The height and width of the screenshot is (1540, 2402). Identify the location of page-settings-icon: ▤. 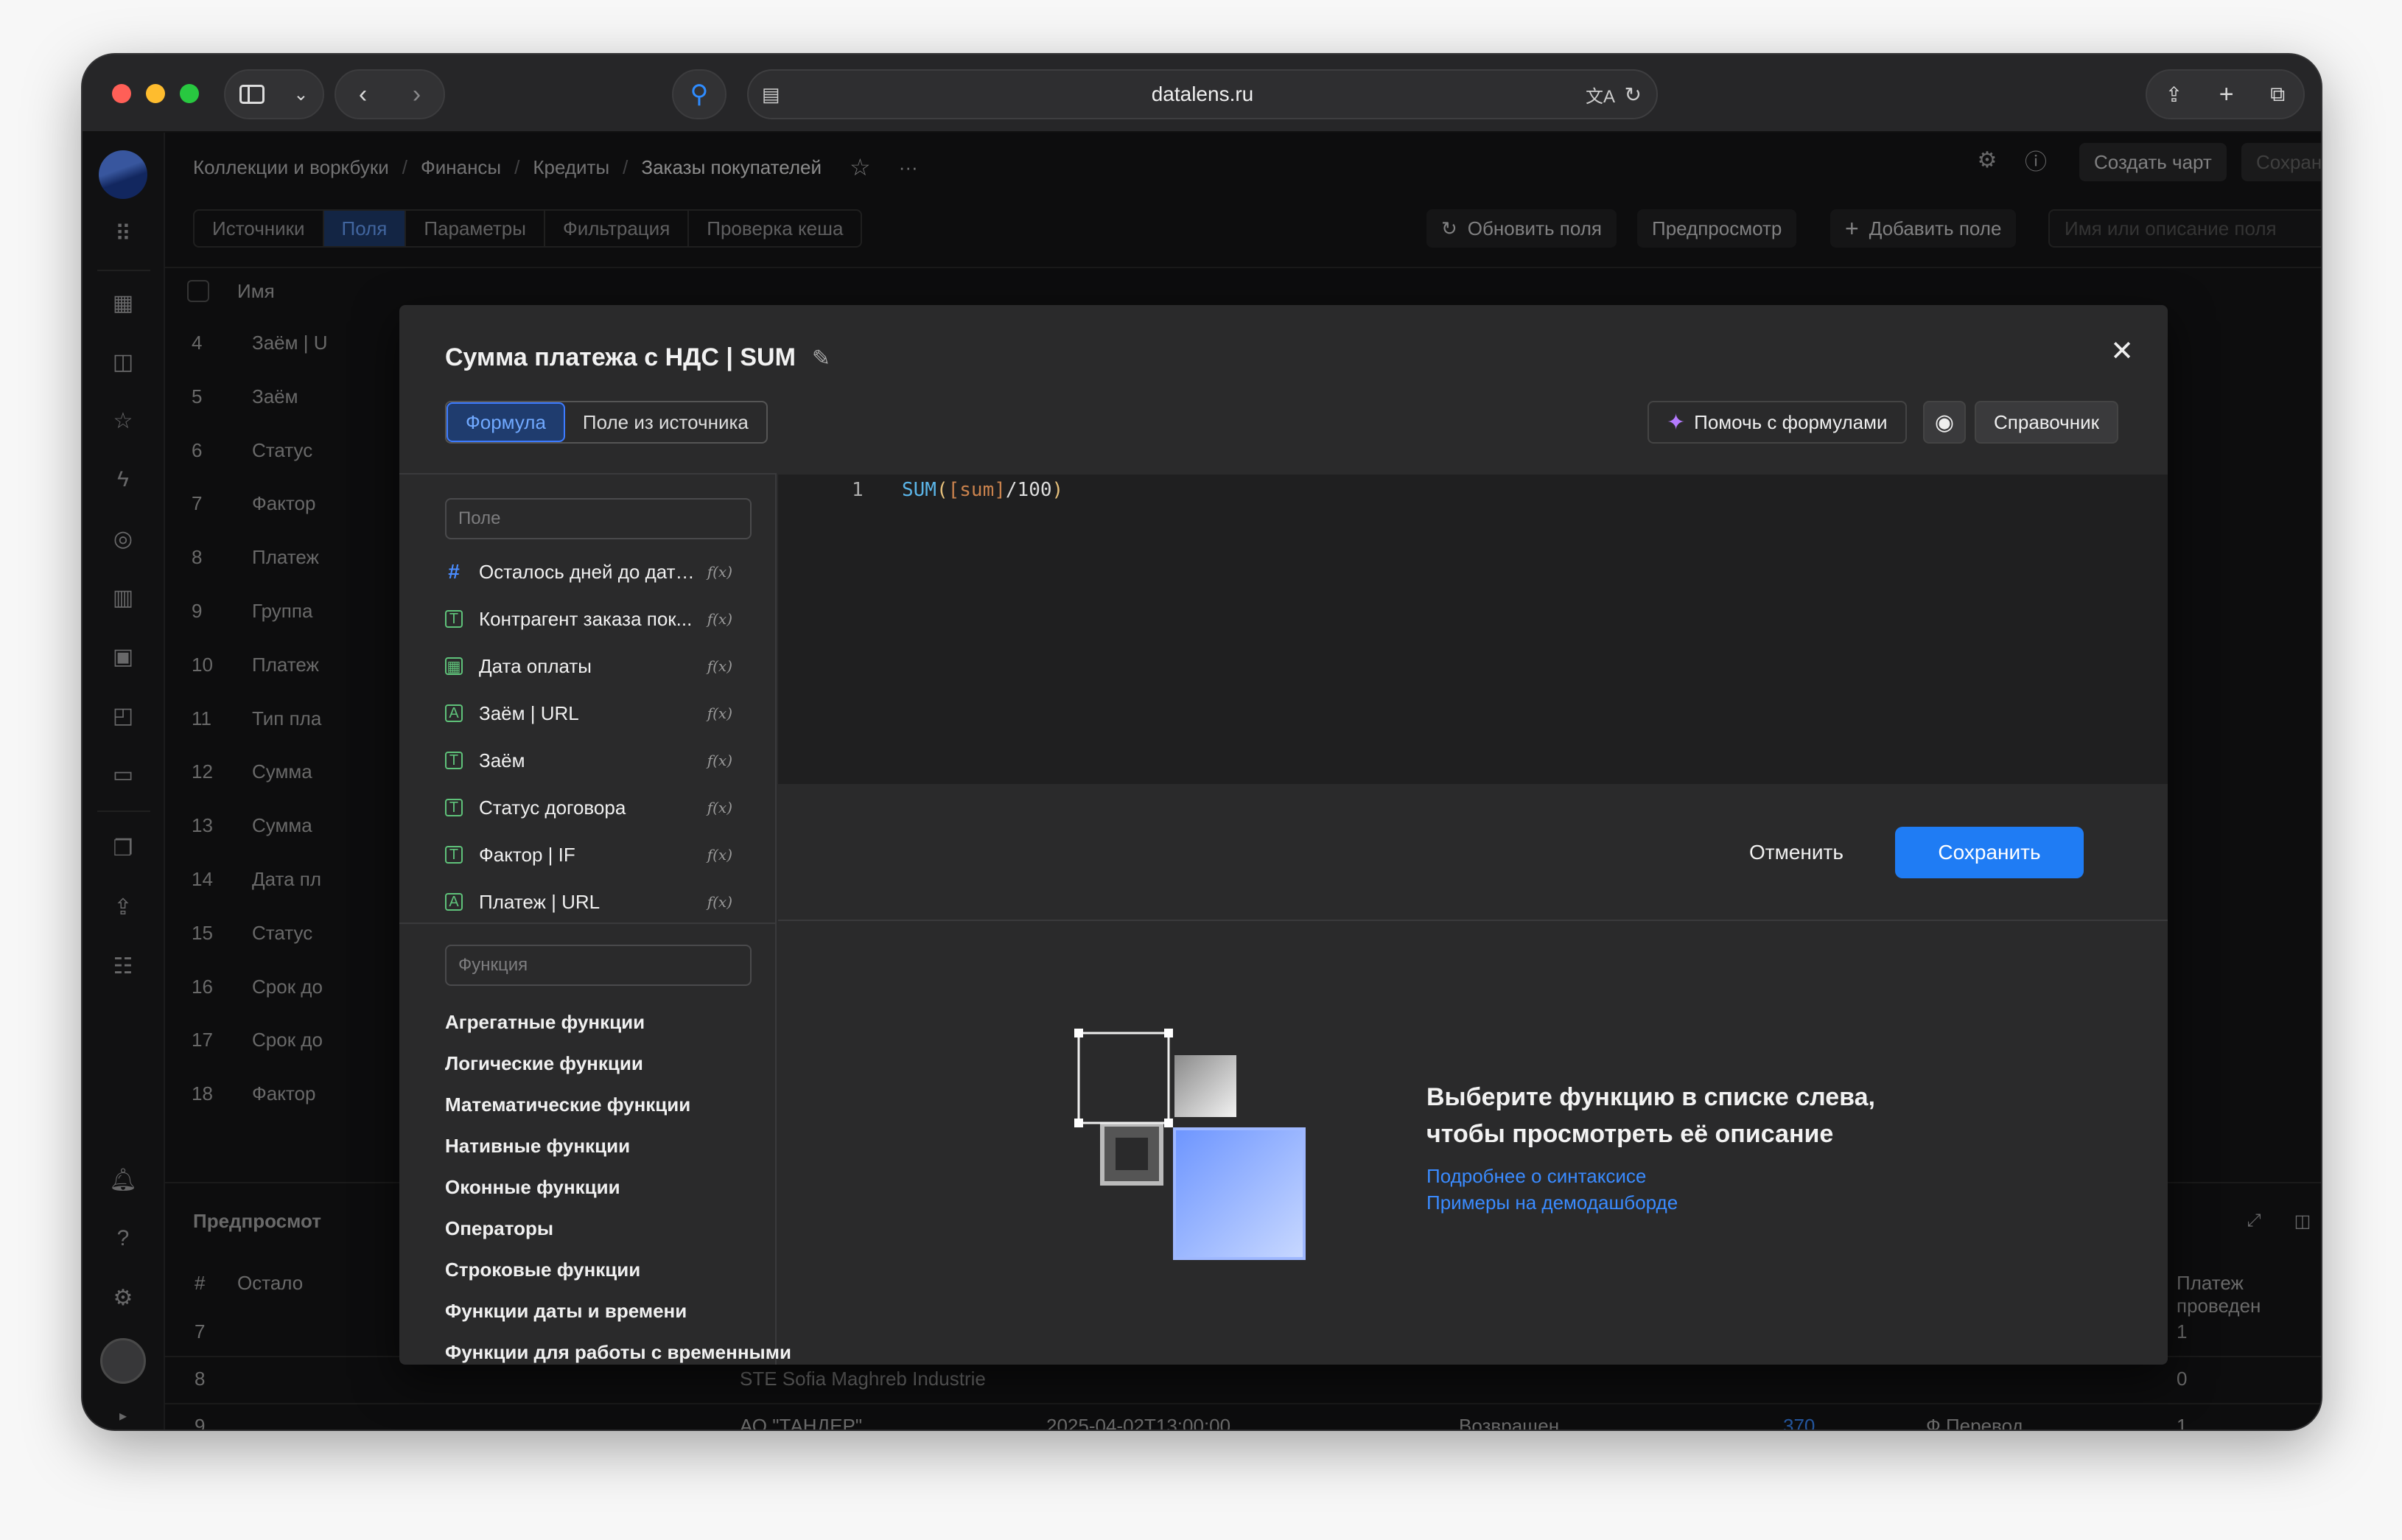
(771, 94).